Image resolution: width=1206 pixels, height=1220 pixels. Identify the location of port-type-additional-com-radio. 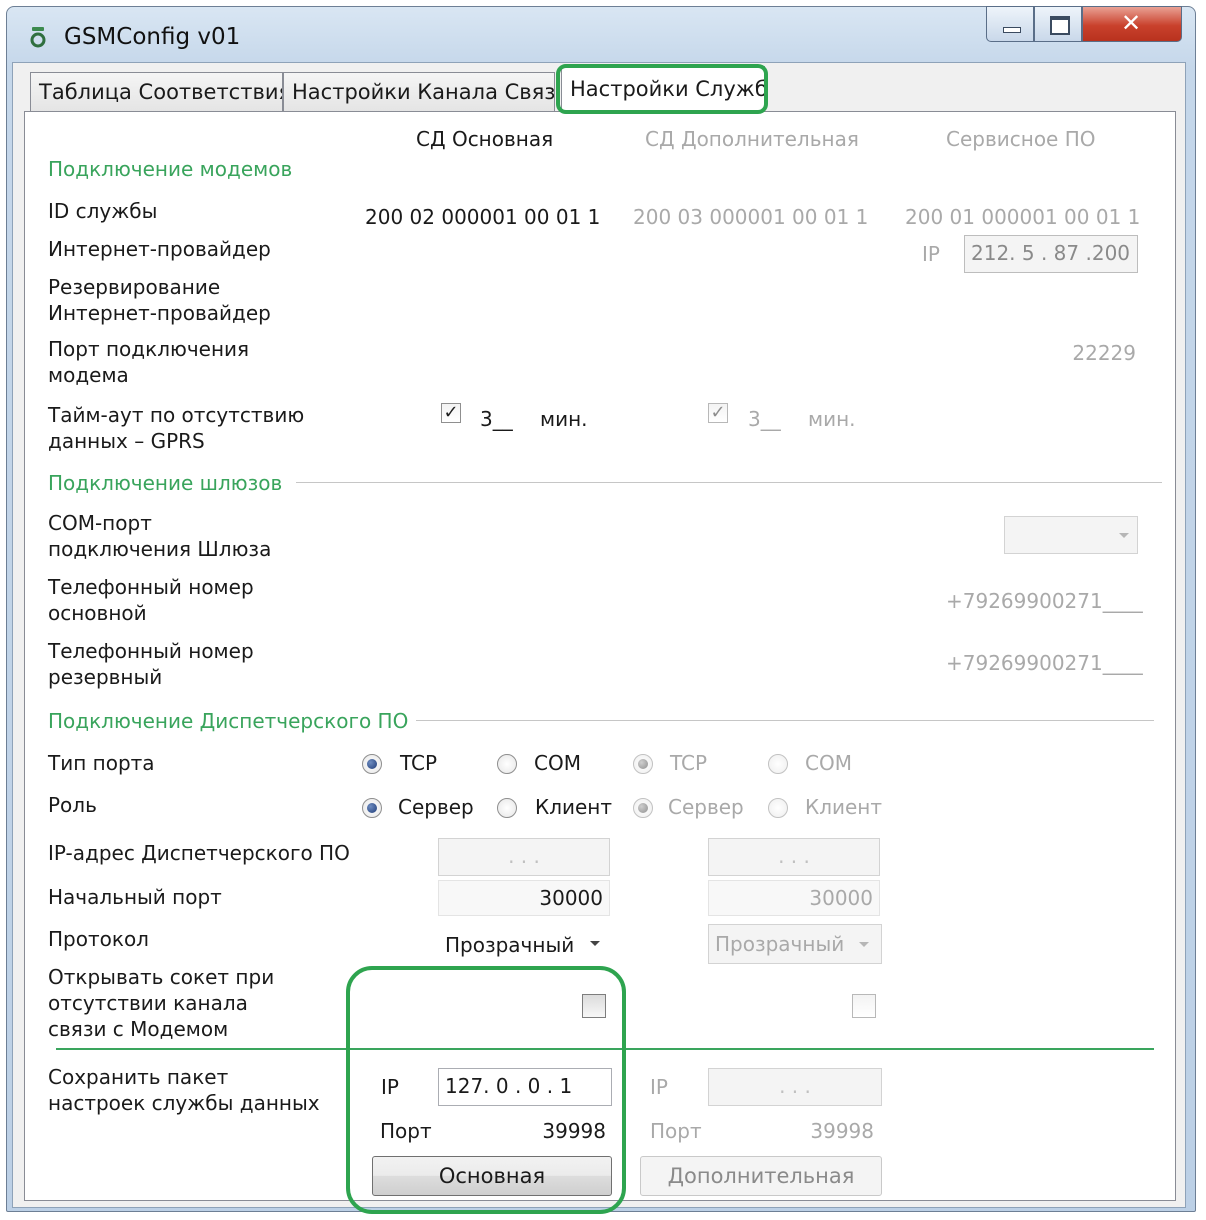
(778, 764).